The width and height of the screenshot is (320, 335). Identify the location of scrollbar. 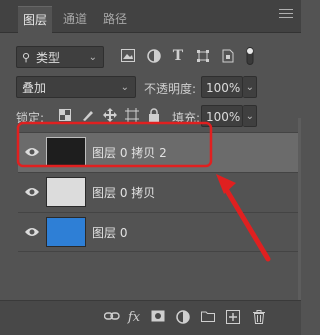
(299, 209).